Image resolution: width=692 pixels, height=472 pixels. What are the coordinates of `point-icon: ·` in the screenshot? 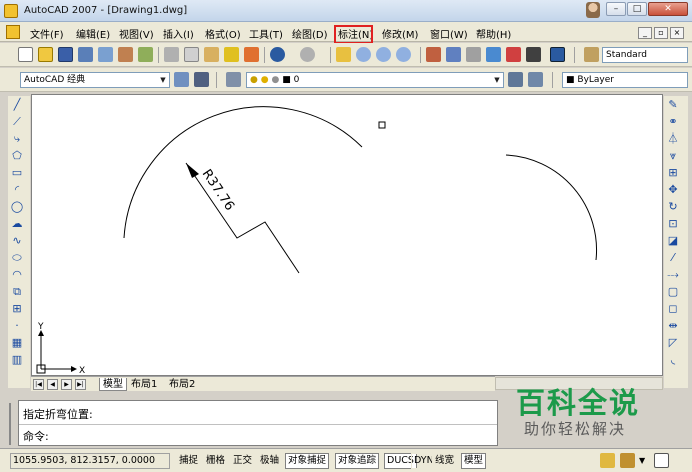 It's located at (17, 325).